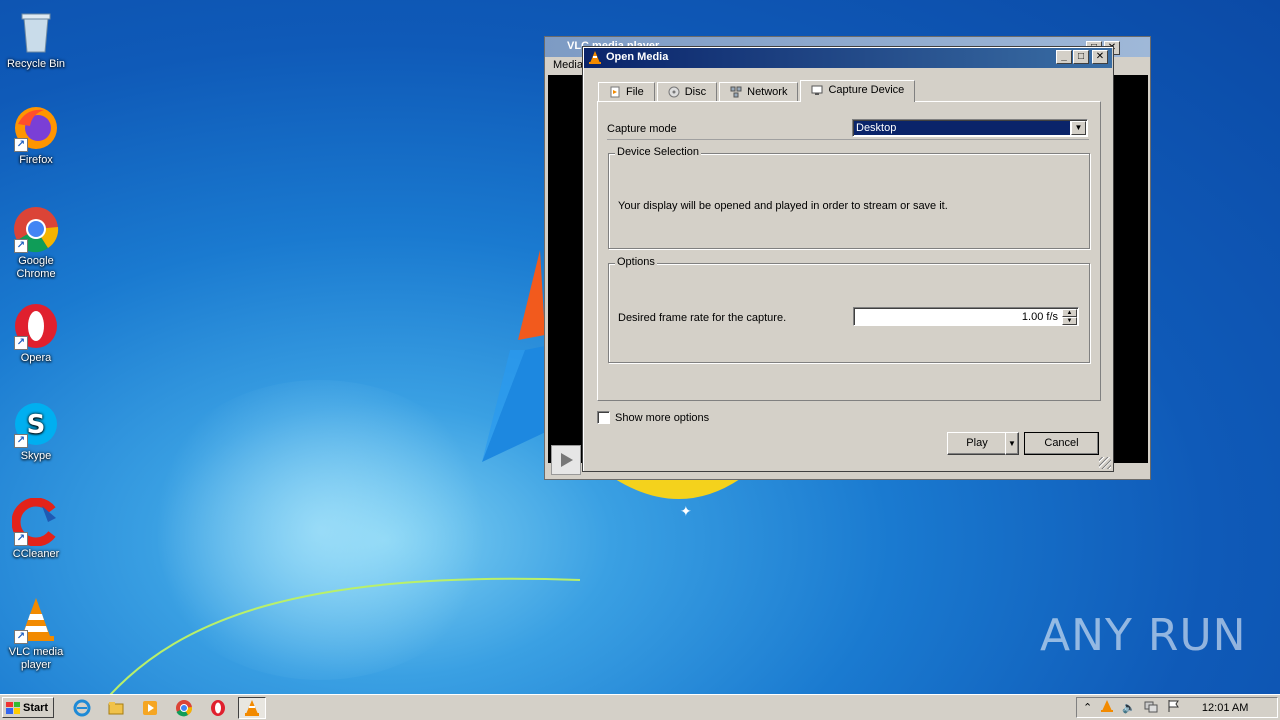  I want to click on internet-explorer-icon, so click(82, 708).